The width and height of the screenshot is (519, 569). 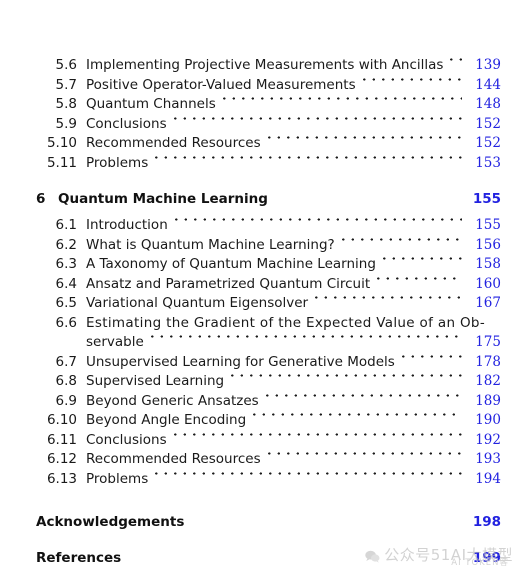 What do you see at coordinates (484, 421) in the screenshot?
I see `toc-entry-page: 190` at bounding box center [484, 421].